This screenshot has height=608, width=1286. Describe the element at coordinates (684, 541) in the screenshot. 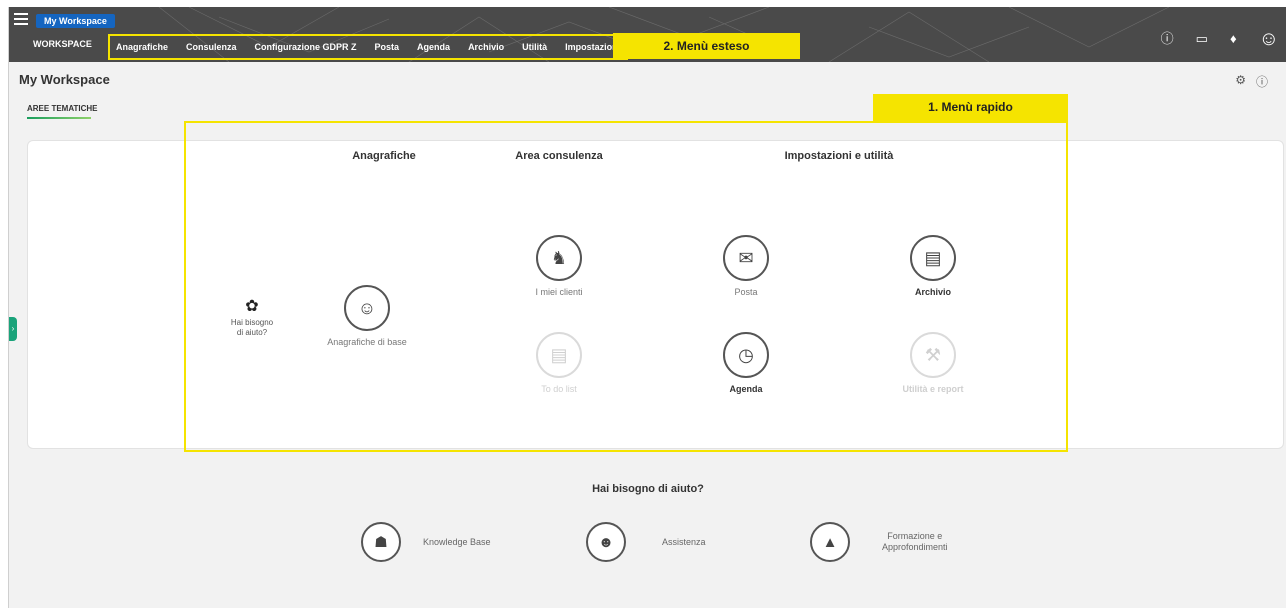

I see `help-label: Assistenza` at that location.